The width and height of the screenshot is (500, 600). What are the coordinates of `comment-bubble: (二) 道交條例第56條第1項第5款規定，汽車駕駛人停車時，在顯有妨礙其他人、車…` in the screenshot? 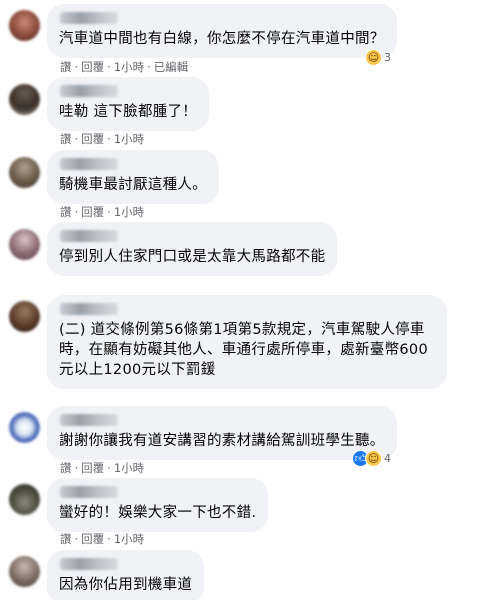 It's located at (247, 342).